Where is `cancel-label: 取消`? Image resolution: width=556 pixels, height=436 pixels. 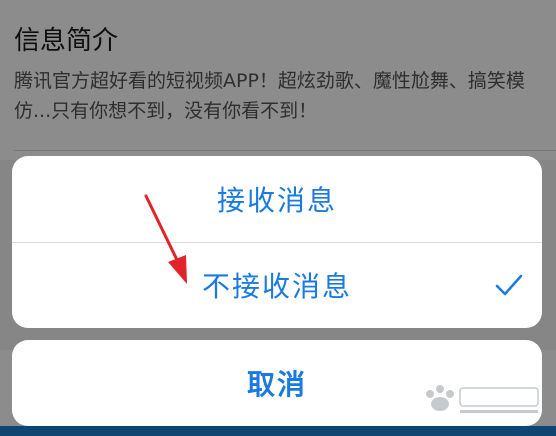 cancel-label: 取消 is located at coordinates (276, 384).